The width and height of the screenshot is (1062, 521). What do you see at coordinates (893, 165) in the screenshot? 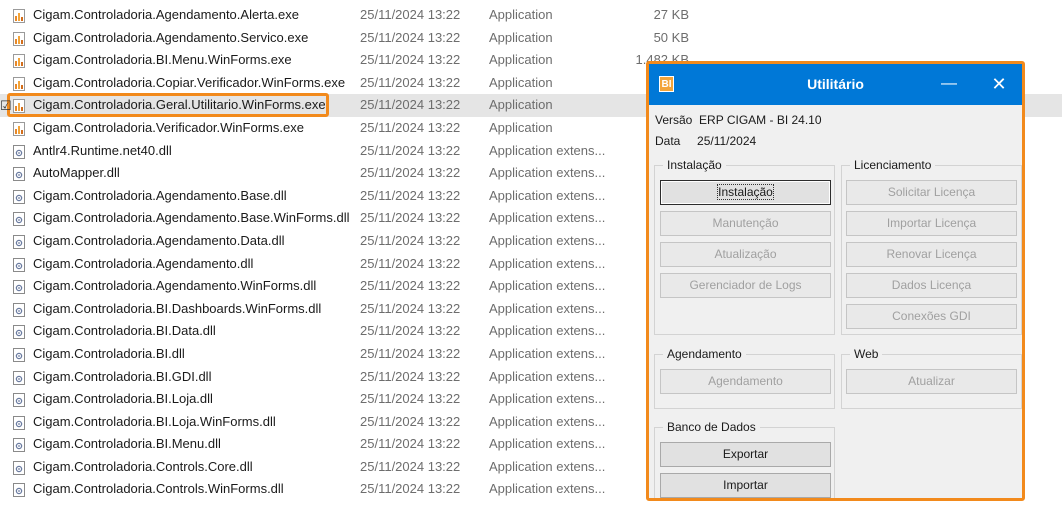
I see `licenciamento-group-label: Licenciamento` at bounding box center [893, 165].